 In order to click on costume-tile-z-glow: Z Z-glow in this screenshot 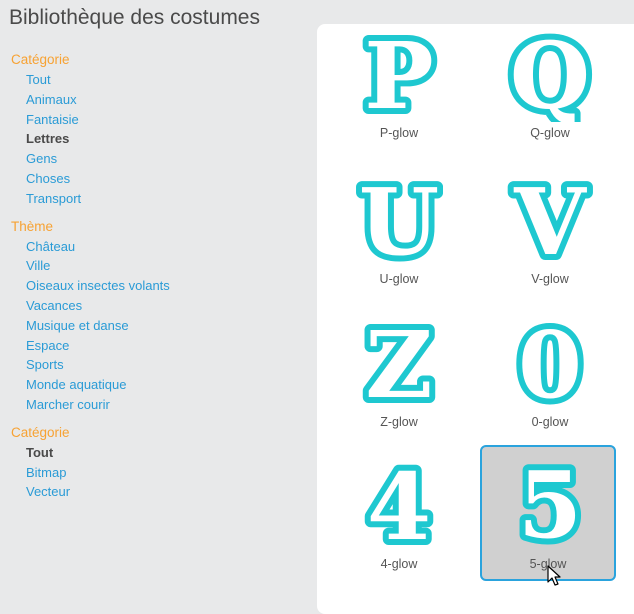, I will do `click(399, 379)`.